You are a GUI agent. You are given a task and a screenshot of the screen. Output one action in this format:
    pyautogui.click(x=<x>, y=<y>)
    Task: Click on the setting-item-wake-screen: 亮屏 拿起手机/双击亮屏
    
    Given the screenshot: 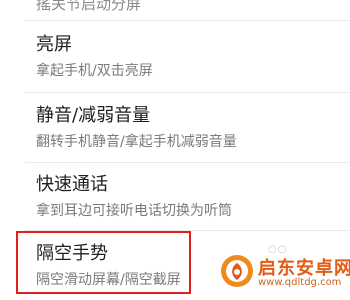 What is the action you would take?
    pyautogui.click(x=186, y=57)
    